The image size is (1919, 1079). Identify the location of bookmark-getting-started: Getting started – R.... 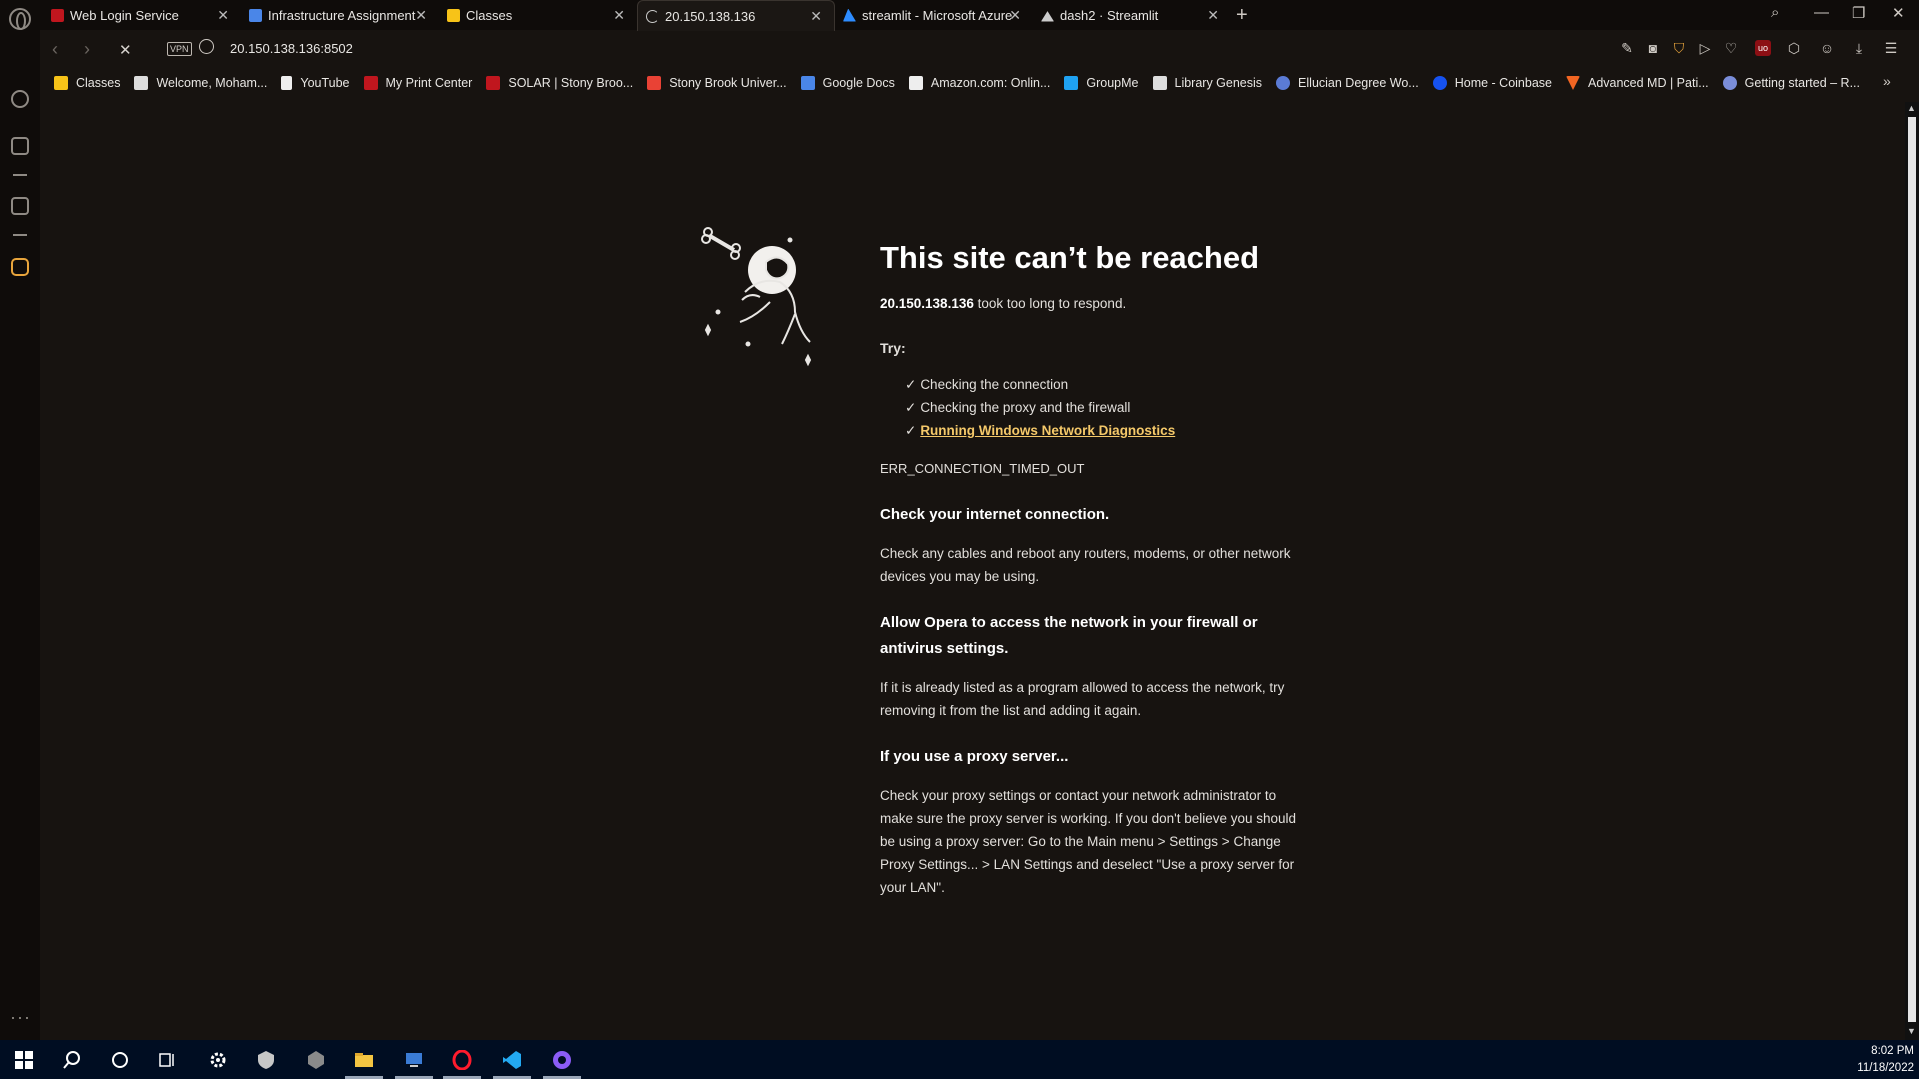
(1791, 83).